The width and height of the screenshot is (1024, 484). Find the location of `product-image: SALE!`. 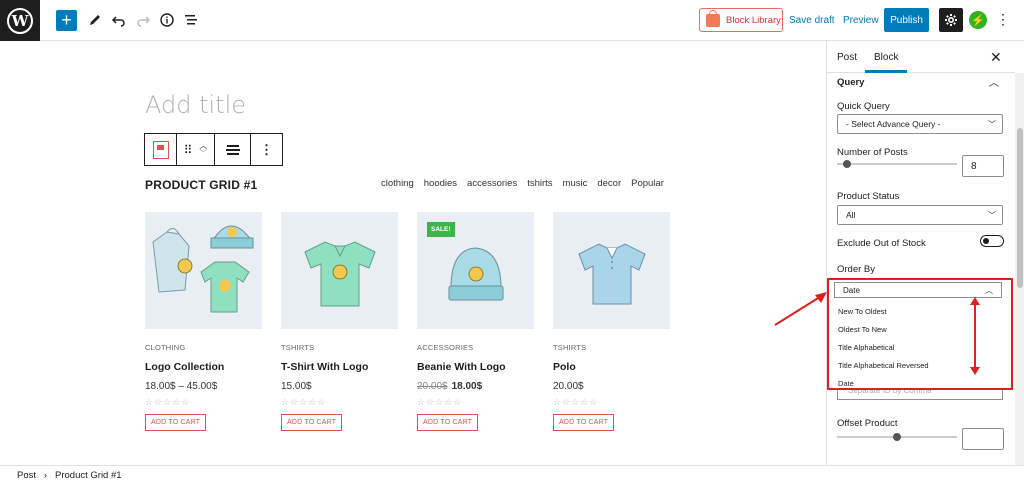

product-image: SALE! is located at coordinates (475, 270).